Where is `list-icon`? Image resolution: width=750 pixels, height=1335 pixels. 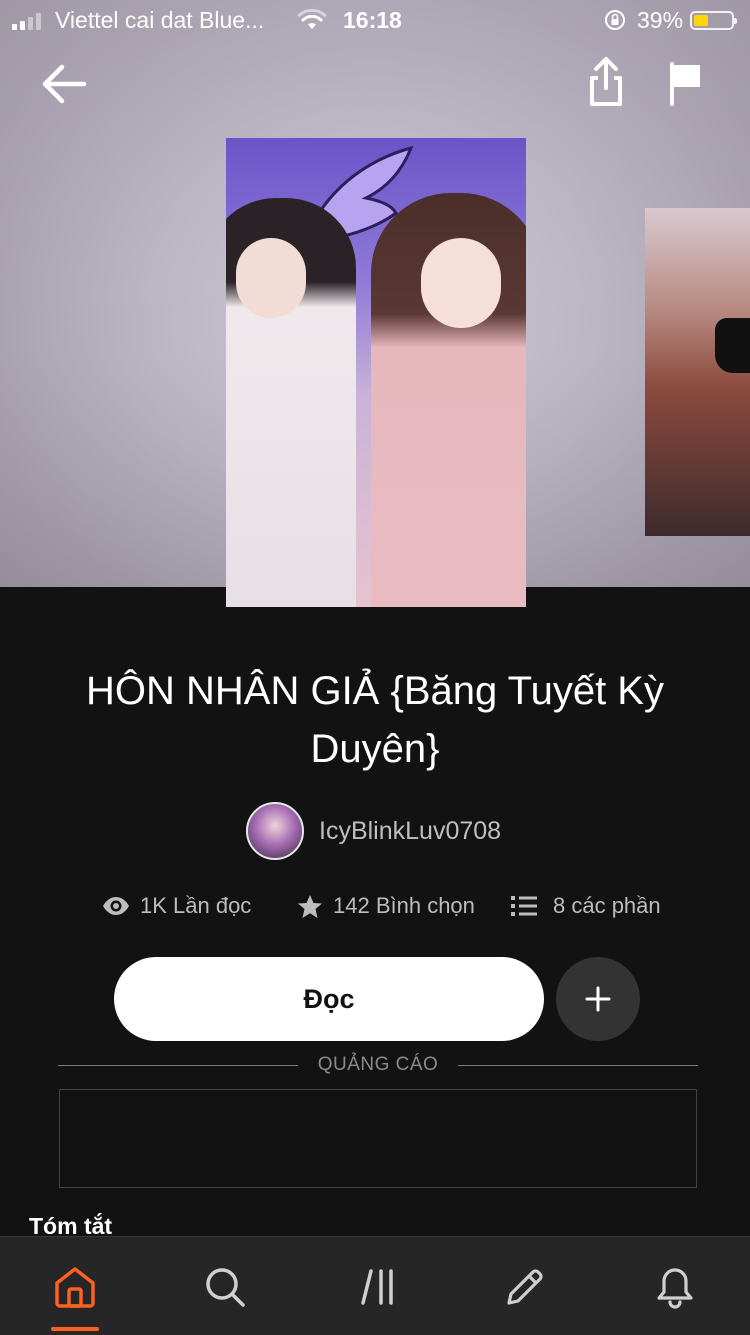 list-icon is located at coordinates (524, 906).